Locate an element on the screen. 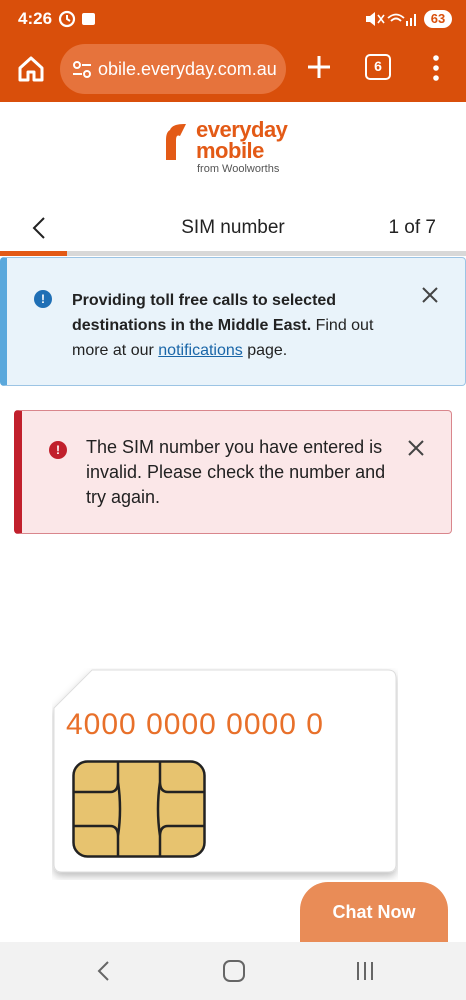  step-header: SIM number 1 of 7 is located at coordinates (233, 227).